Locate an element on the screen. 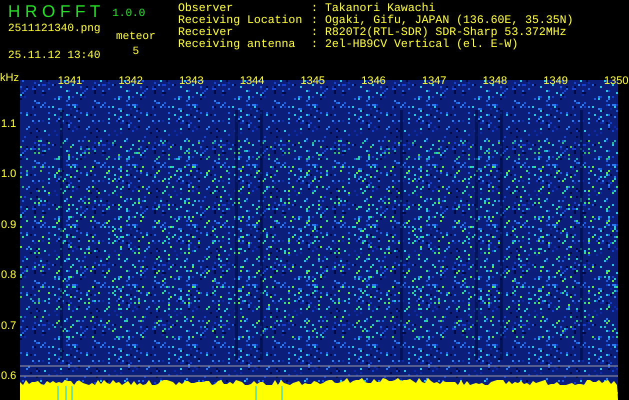 This screenshot has width=629, height=400. time-tick-label: 1350 is located at coordinates (616, 81).